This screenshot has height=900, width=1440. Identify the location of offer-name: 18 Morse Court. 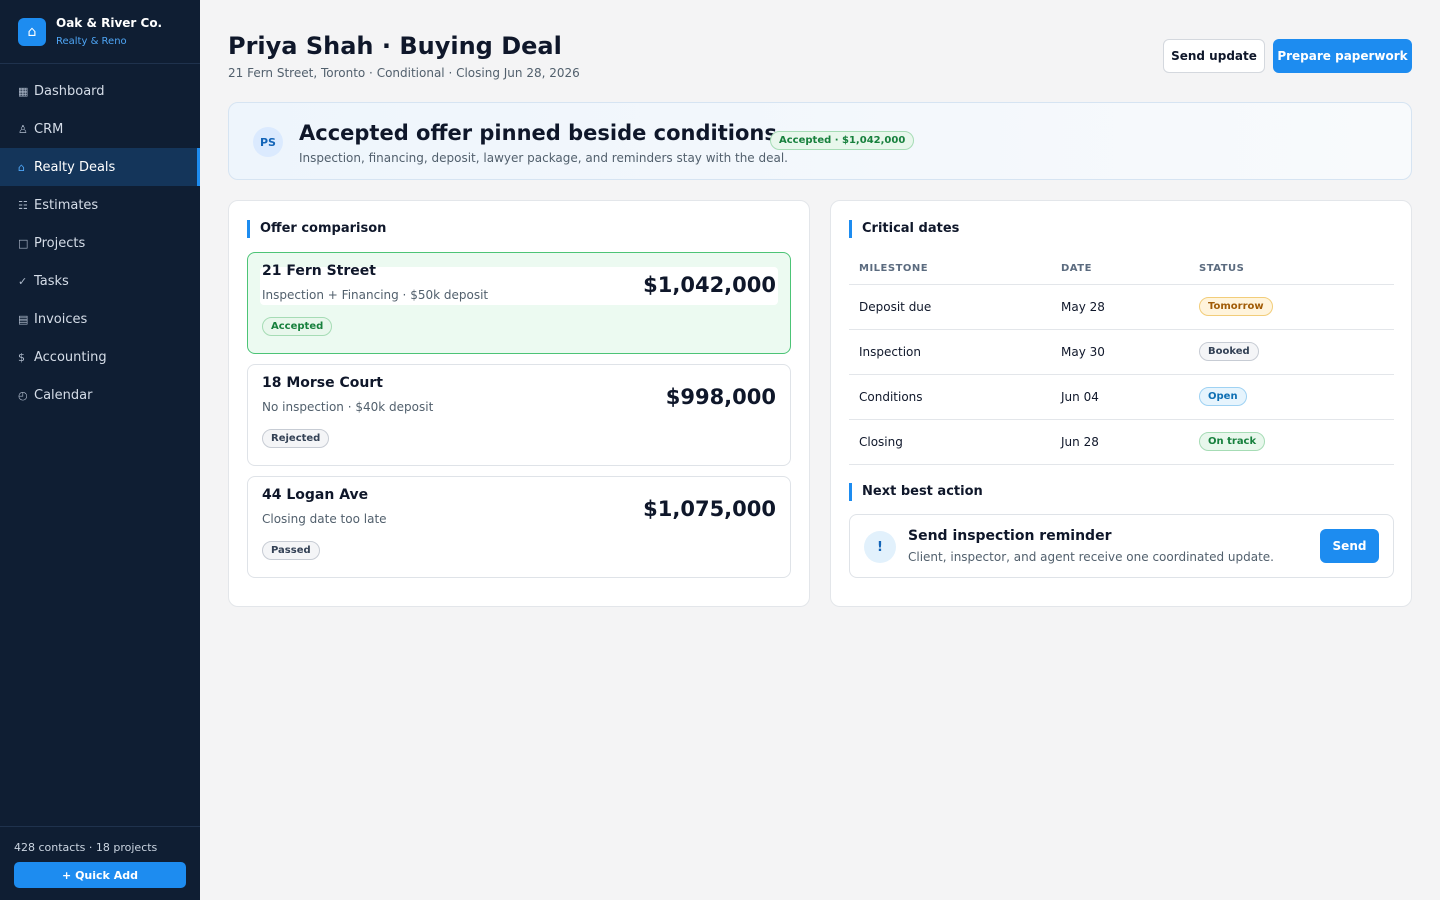
(322, 383).